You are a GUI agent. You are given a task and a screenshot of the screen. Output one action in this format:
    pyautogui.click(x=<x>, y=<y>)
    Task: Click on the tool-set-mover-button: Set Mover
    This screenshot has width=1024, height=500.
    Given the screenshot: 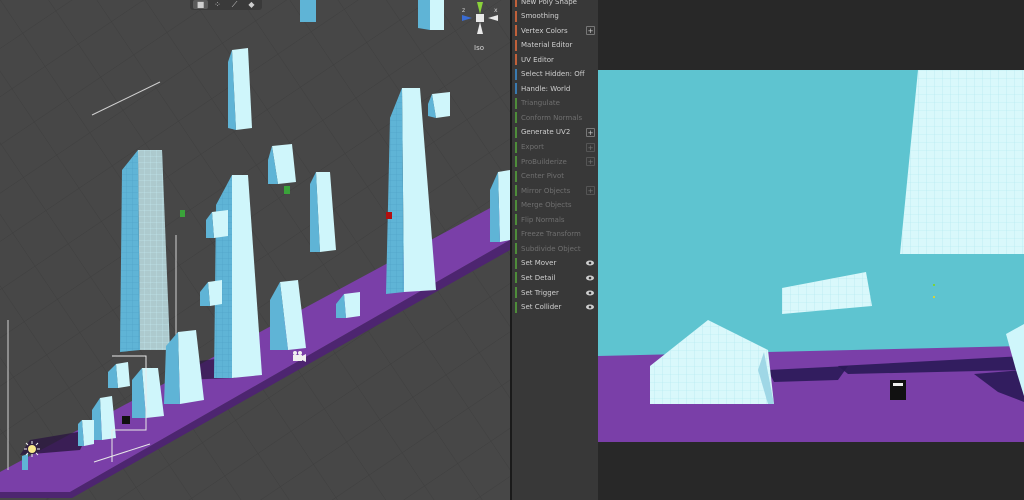 What is the action you would take?
    pyautogui.click(x=555, y=263)
    